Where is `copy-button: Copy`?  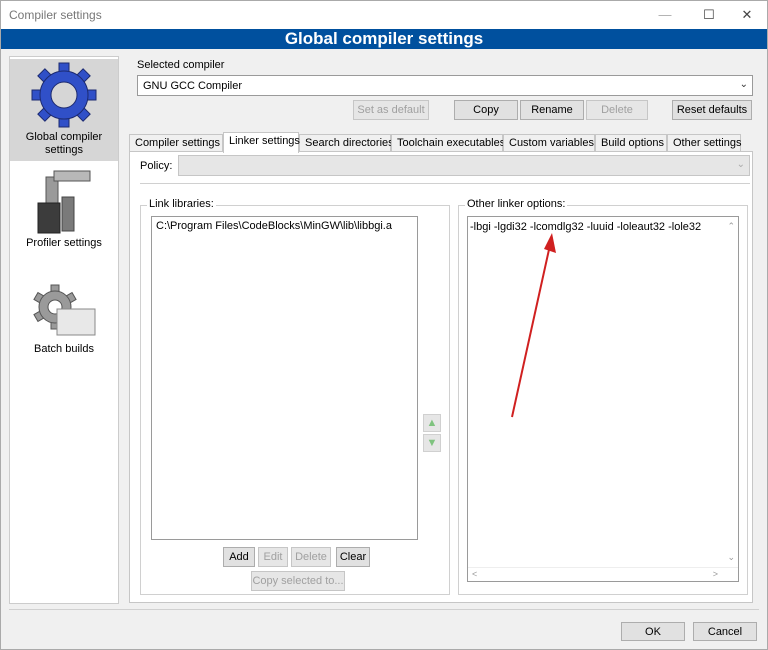 copy-button: Copy is located at coordinates (486, 110).